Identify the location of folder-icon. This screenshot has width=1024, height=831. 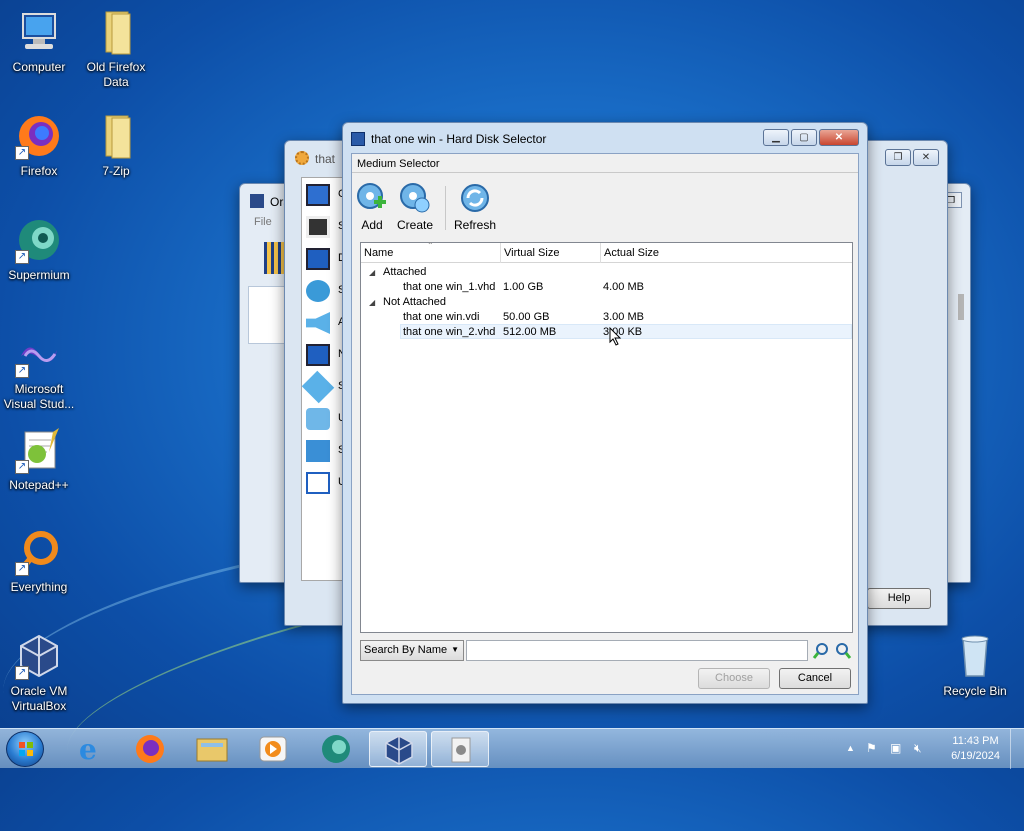
(116, 32).